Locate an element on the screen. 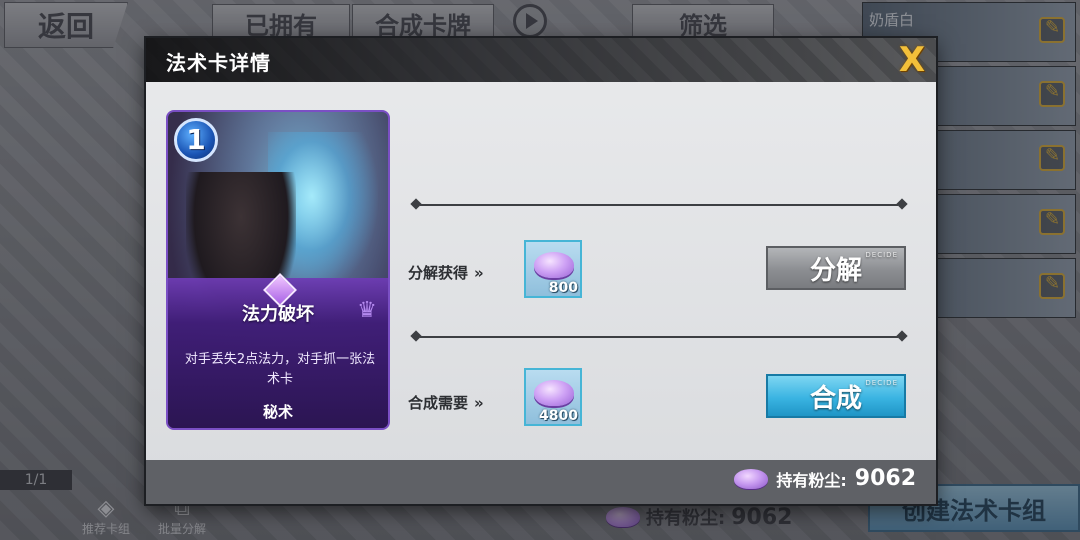 Image resolution: width=1080 pixels, height=540 pixels. owned-dust-label: 持有粉尘: is located at coordinates (811, 480).